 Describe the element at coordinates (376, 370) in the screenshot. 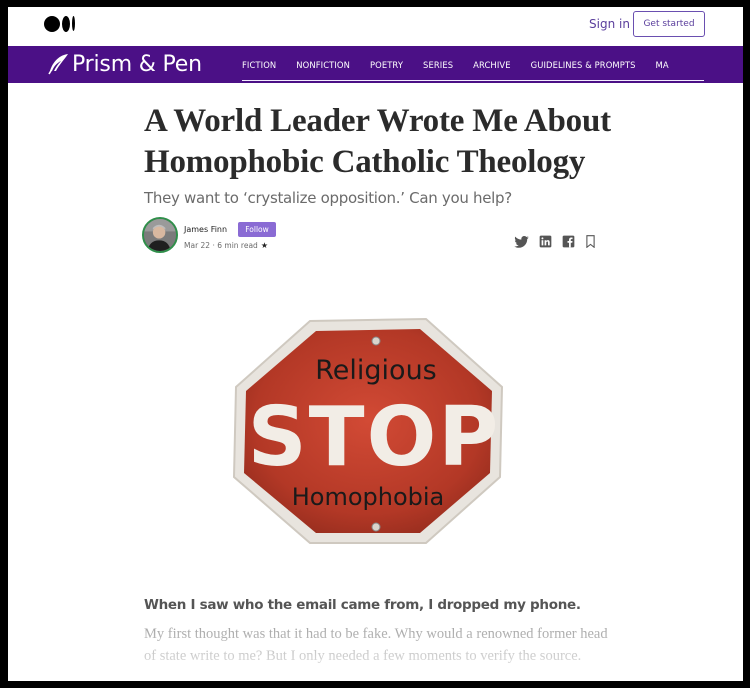

I see `sign-top-text: Religious` at that location.